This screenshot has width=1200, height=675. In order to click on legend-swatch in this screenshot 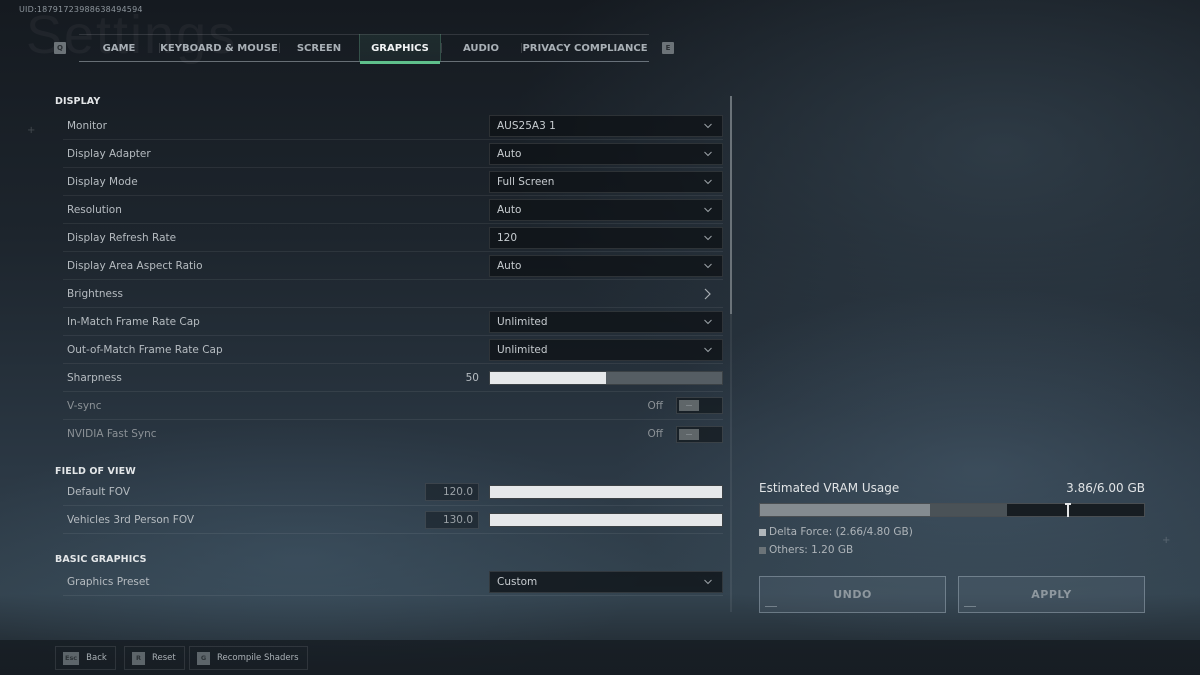, I will do `click(762, 550)`.